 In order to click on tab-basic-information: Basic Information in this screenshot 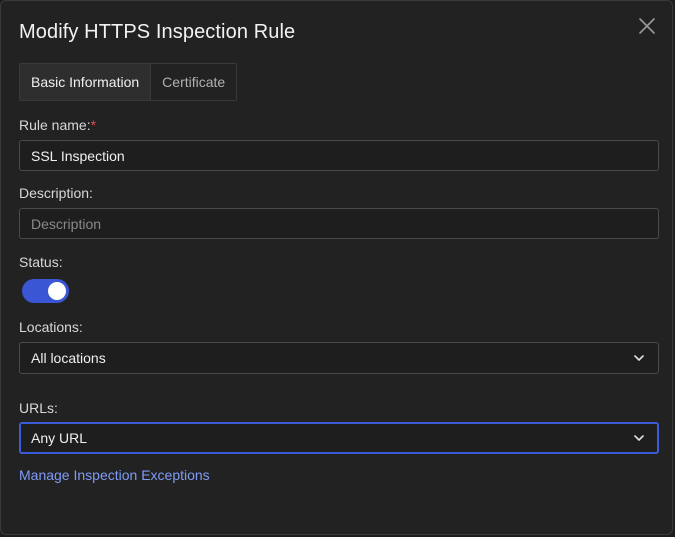, I will do `click(86, 82)`.